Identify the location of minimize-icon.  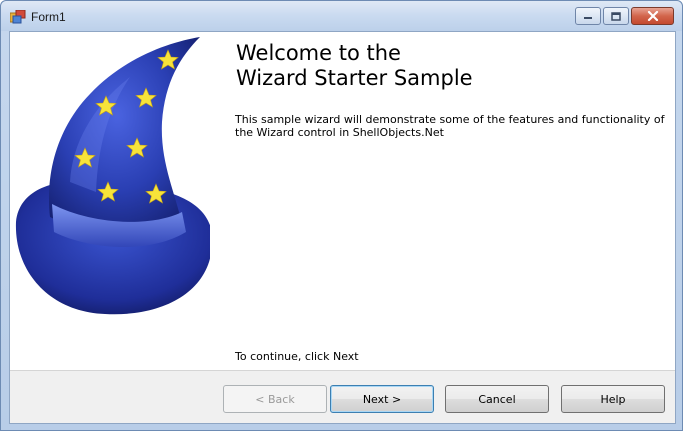
(588, 18).